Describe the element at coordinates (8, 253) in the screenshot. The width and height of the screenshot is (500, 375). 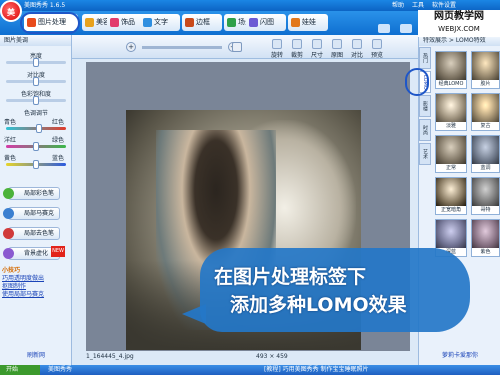
I see `blur-icon` at that location.